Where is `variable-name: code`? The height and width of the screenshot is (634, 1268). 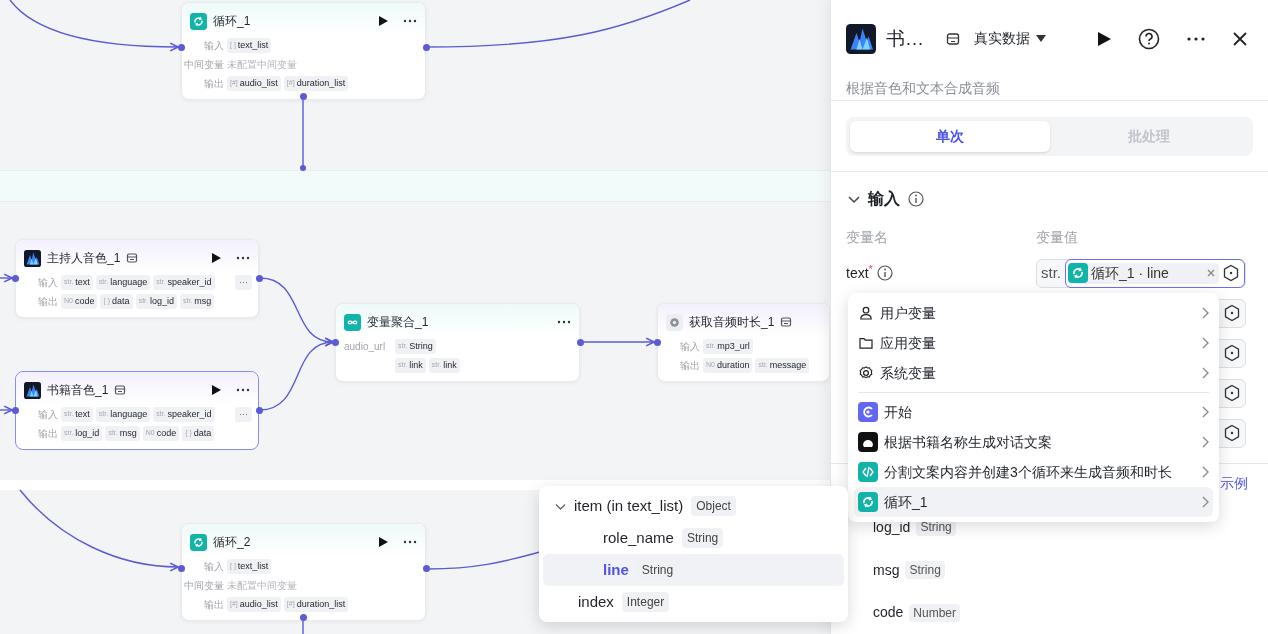 variable-name: code is located at coordinates (166, 433).